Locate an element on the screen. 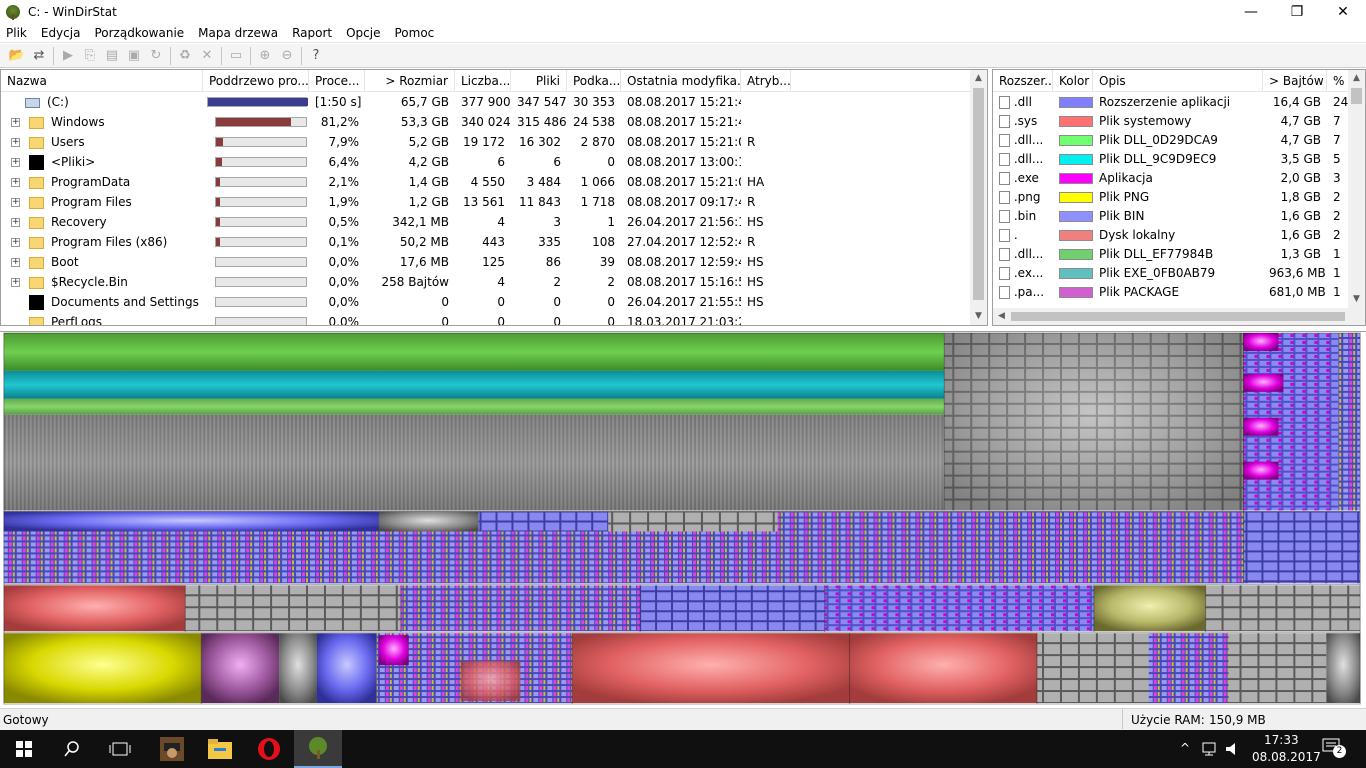 The image size is (1366, 768). explorer-icon: ▤ is located at coordinates (112, 56).